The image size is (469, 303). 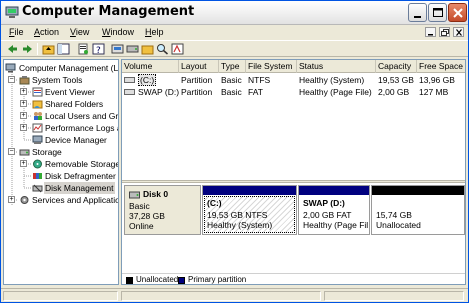 I want to click on disk-0-label: Disk 0 Basic 37,28 GB Online, so click(x=162, y=210).